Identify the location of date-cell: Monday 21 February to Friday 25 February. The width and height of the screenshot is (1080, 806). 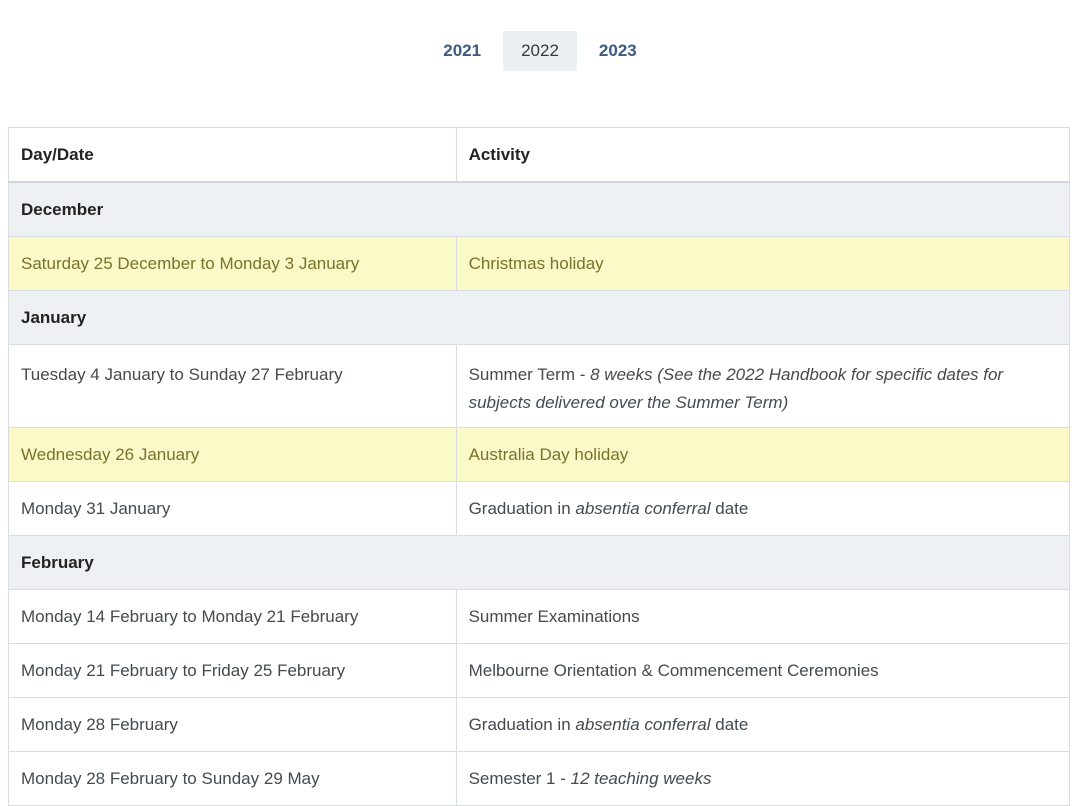
(232, 670).